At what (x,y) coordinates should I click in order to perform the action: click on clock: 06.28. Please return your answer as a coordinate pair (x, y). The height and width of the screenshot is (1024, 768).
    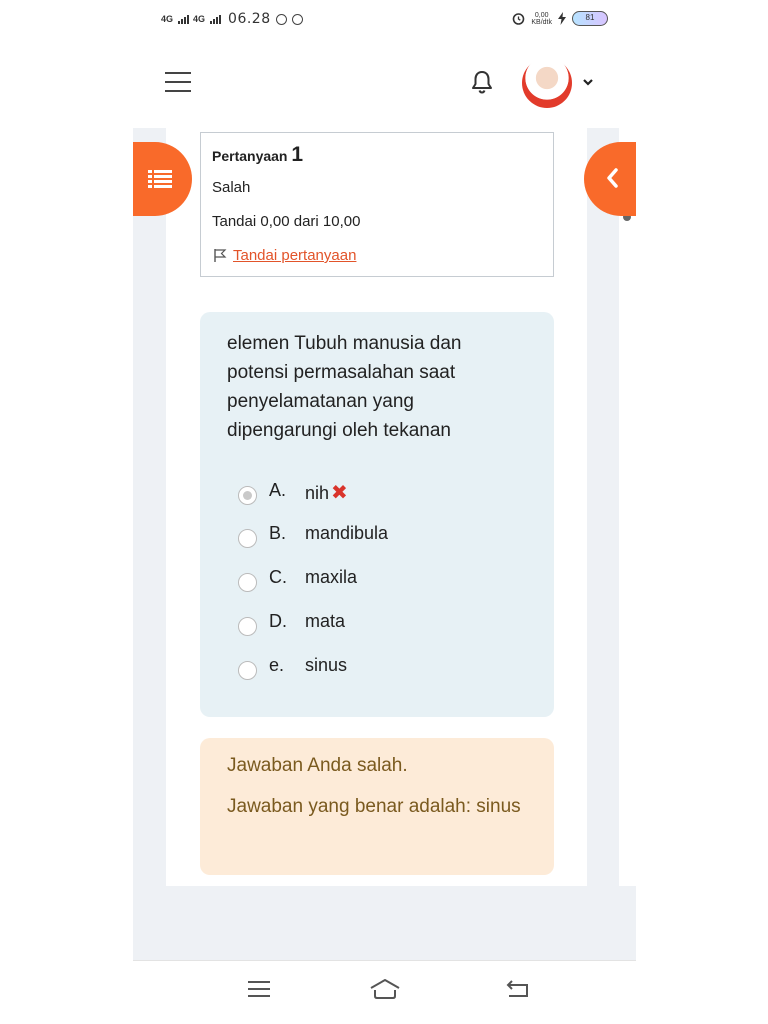
    Looking at the image, I should click on (249, 19).